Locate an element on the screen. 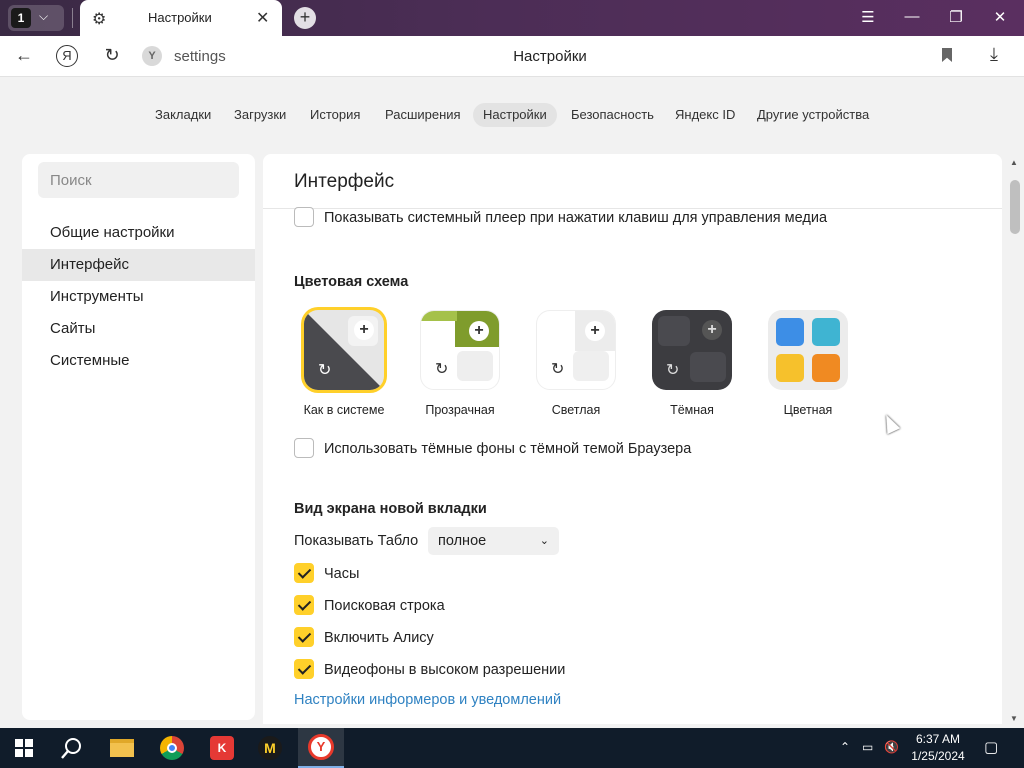 The image size is (1024, 768). theme-colored-preview is located at coordinates (808, 350).